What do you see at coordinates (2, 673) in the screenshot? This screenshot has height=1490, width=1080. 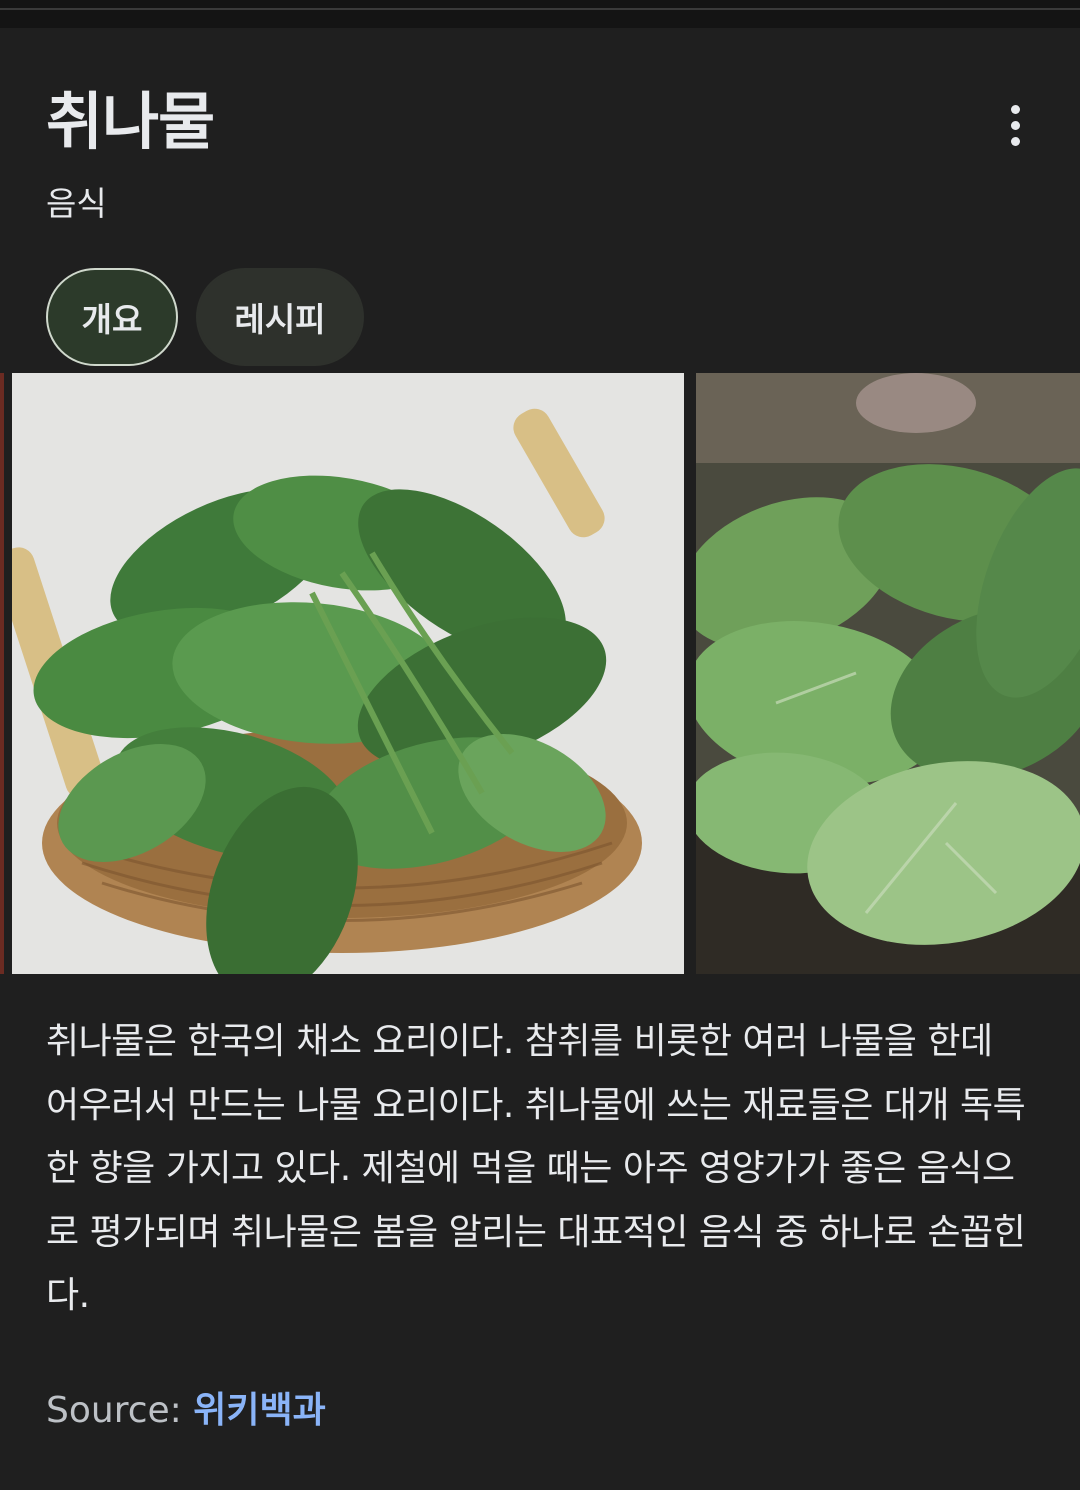 I see `partial-image-edge` at bounding box center [2, 673].